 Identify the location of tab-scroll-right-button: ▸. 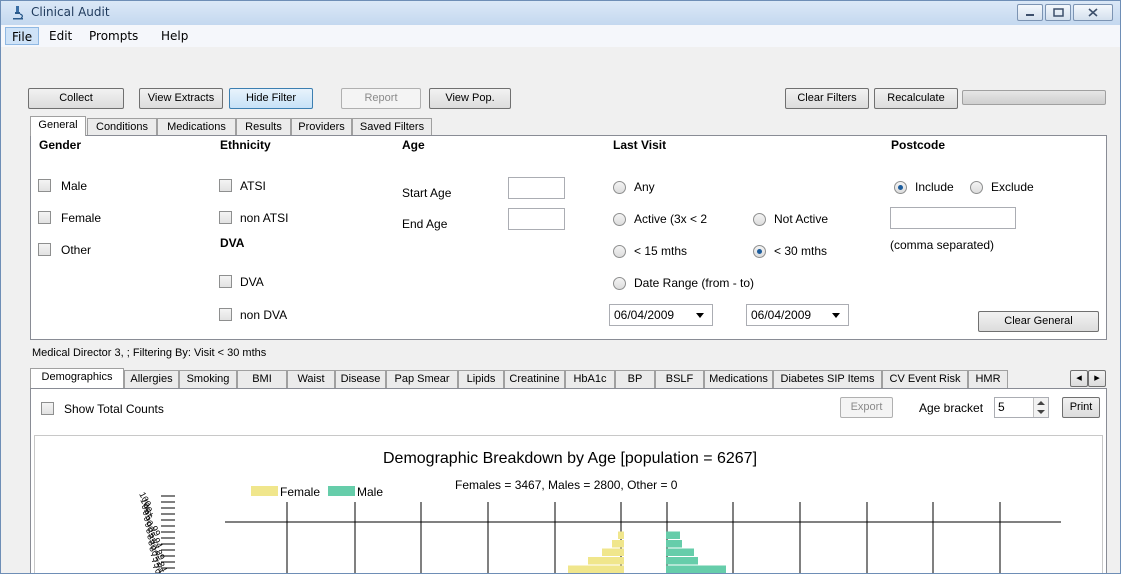
(1097, 378).